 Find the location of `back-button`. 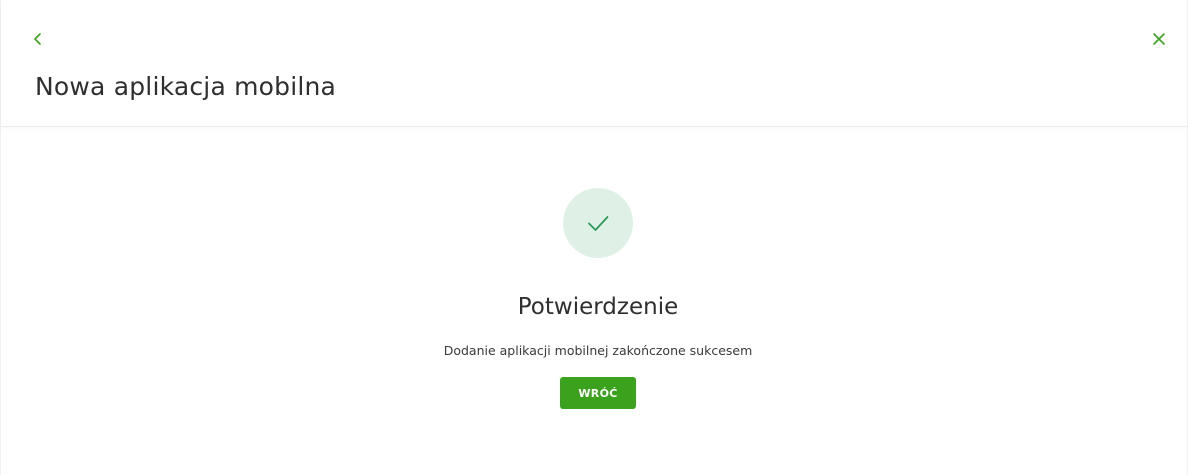

back-button is located at coordinates (39, 39).